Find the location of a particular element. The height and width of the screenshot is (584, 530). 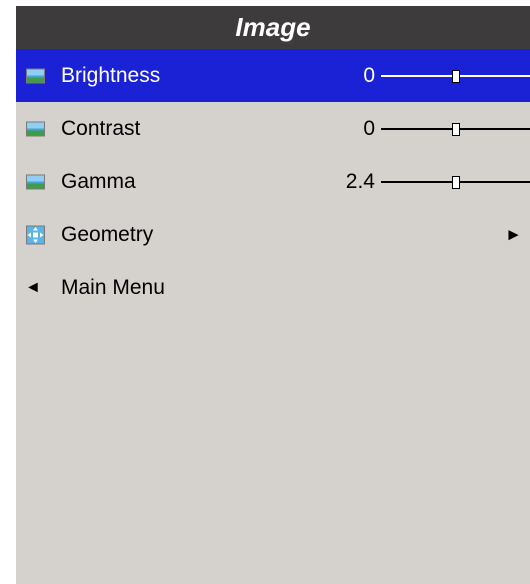

brightness-slider is located at coordinates (455, 76).